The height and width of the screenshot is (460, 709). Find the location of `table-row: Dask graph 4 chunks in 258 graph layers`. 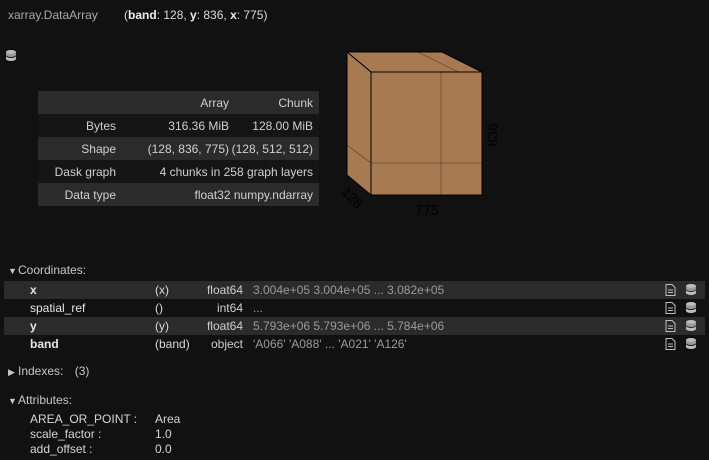

table-row: Dask graph 4 chunks in 258 graph layers is located at coordinates (178, 171).